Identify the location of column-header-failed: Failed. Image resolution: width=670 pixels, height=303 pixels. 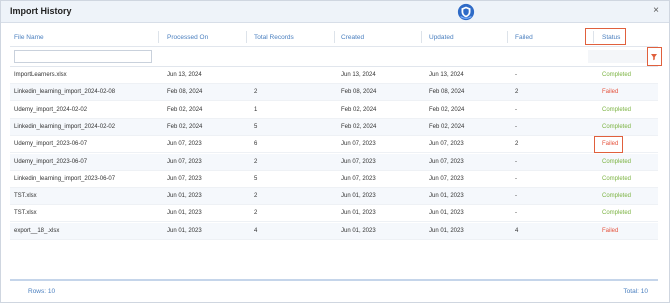
(524, 37).